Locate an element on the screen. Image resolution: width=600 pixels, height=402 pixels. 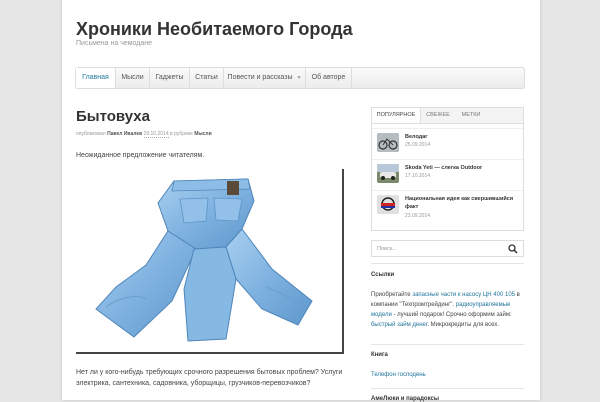
site-description: Письмена на чемодане is located at coordinates (114, 43).